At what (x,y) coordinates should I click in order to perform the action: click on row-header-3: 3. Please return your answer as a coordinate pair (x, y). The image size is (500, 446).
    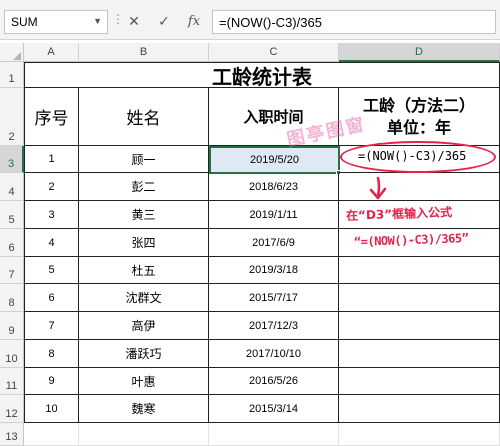
    Looking at the image, I should click on (12, 159).